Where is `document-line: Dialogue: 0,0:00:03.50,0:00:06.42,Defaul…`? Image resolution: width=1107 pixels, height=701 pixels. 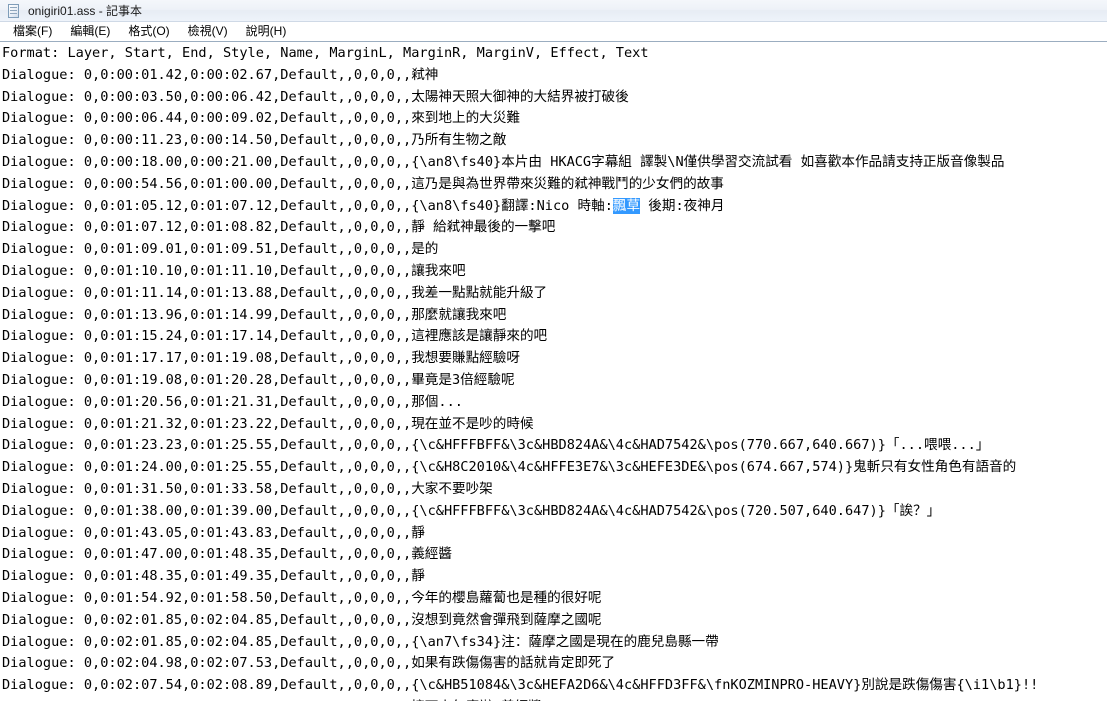
document-line: Dialogue: 0,0:00:03.50,0:00:06.42,Defaul… is located at coordinates (554, 98).